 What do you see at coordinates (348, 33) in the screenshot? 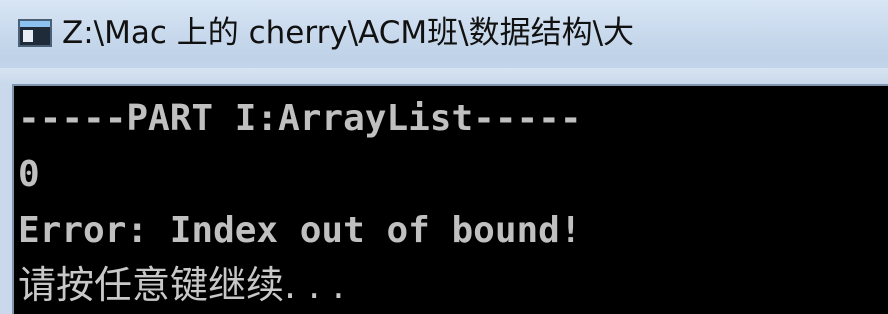
I see `window-title: Z:\Mac 上的 cherry\ACM班\数据结构\大` at bounding box center [348, 33].